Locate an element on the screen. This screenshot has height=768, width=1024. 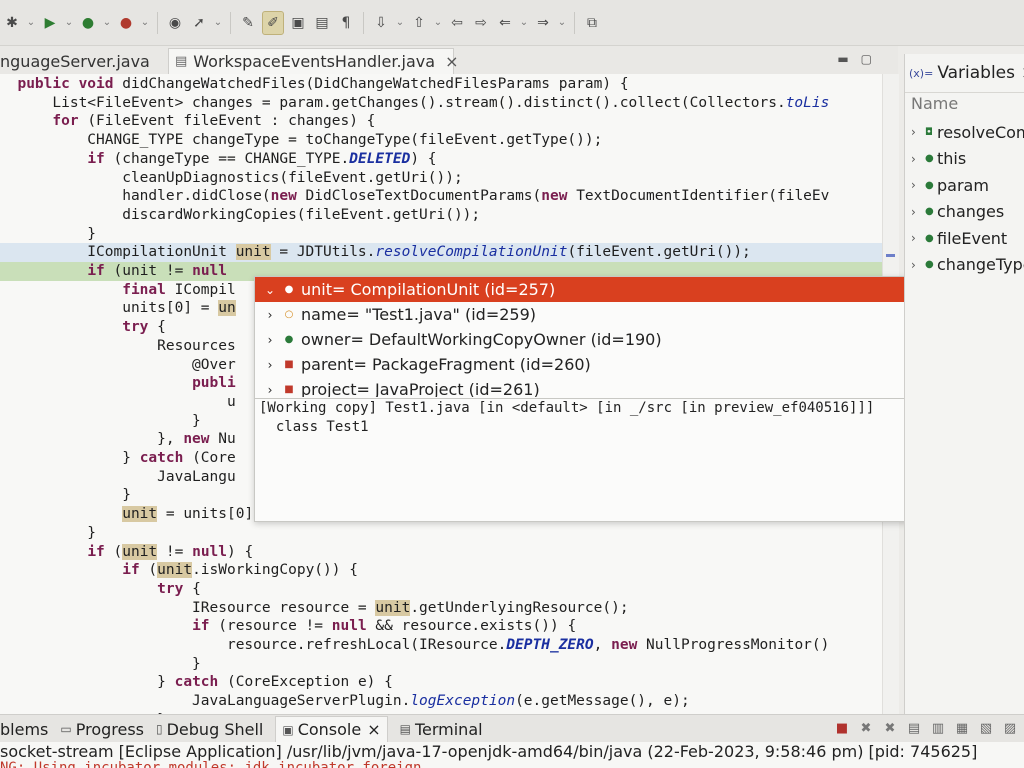
debug-icon: ✱ is located at coordinates (12, 23).